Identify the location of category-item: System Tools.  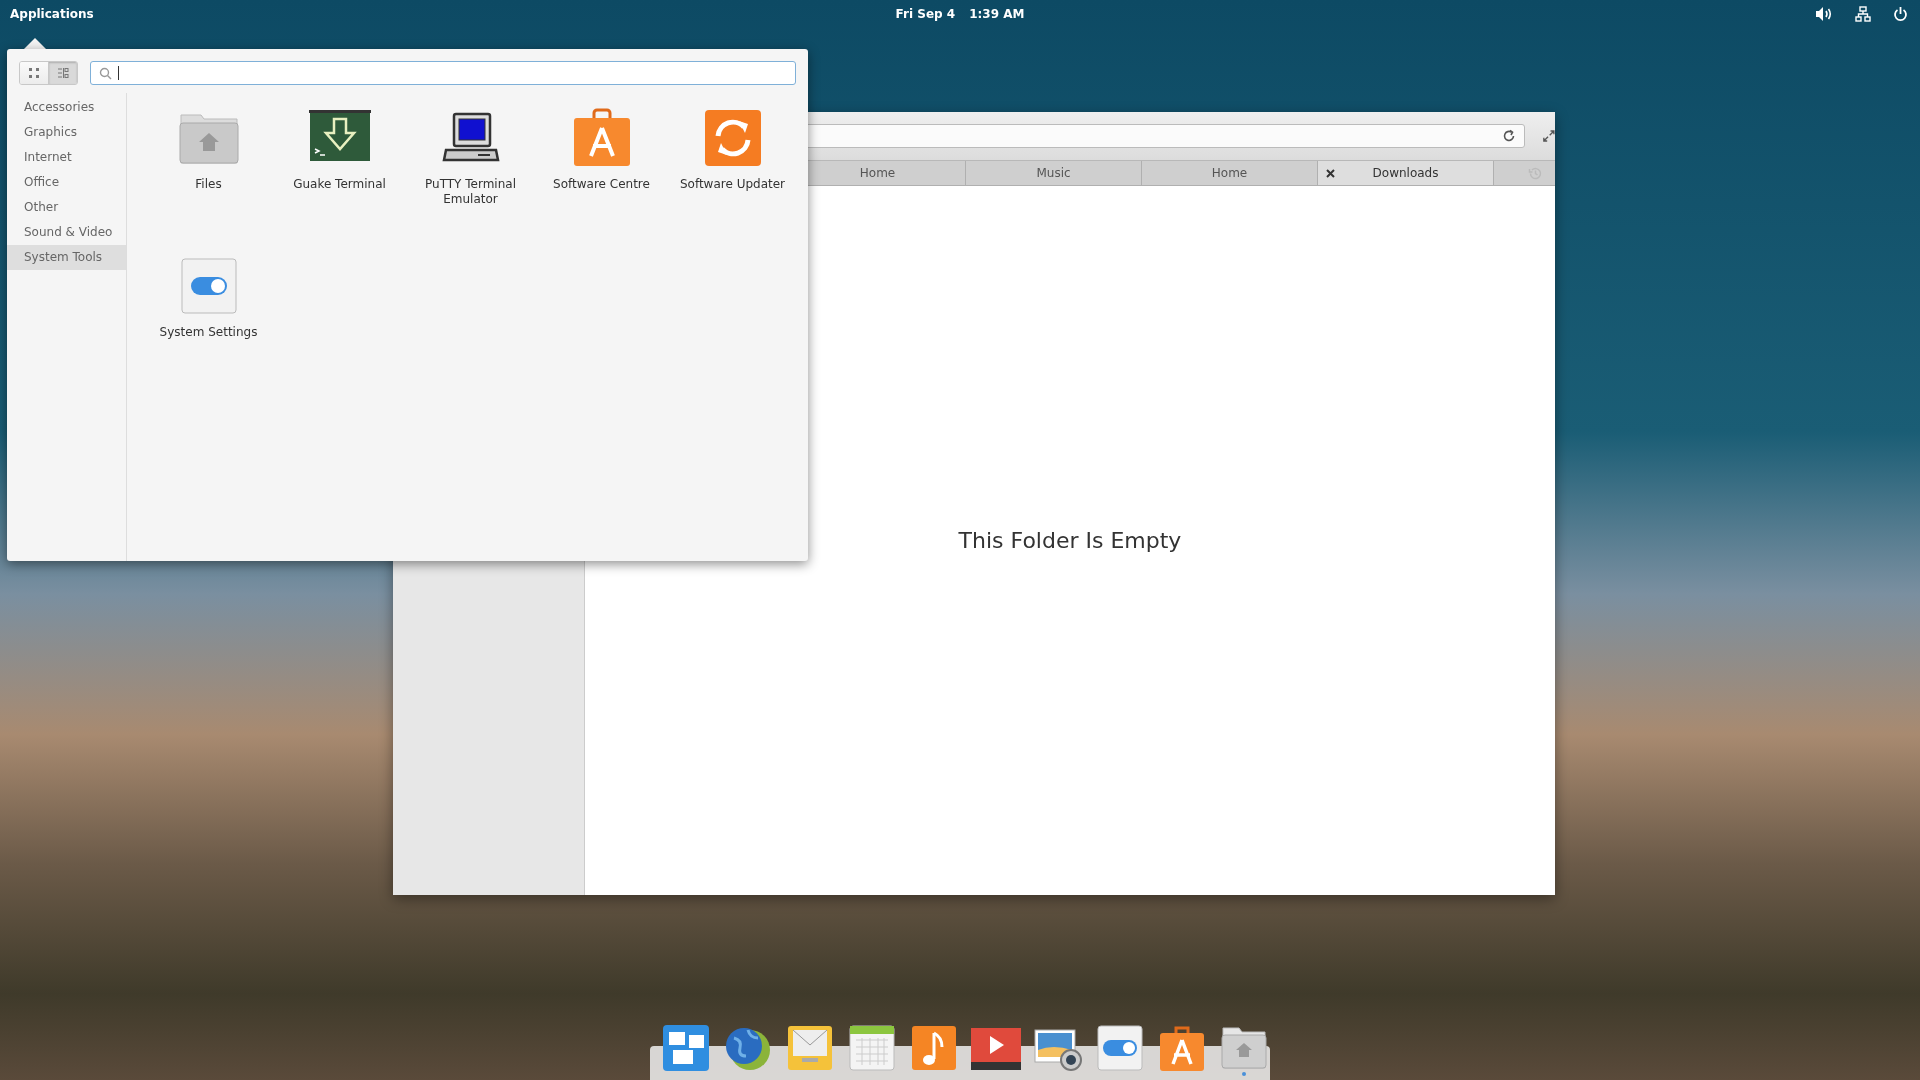
(66, 257).